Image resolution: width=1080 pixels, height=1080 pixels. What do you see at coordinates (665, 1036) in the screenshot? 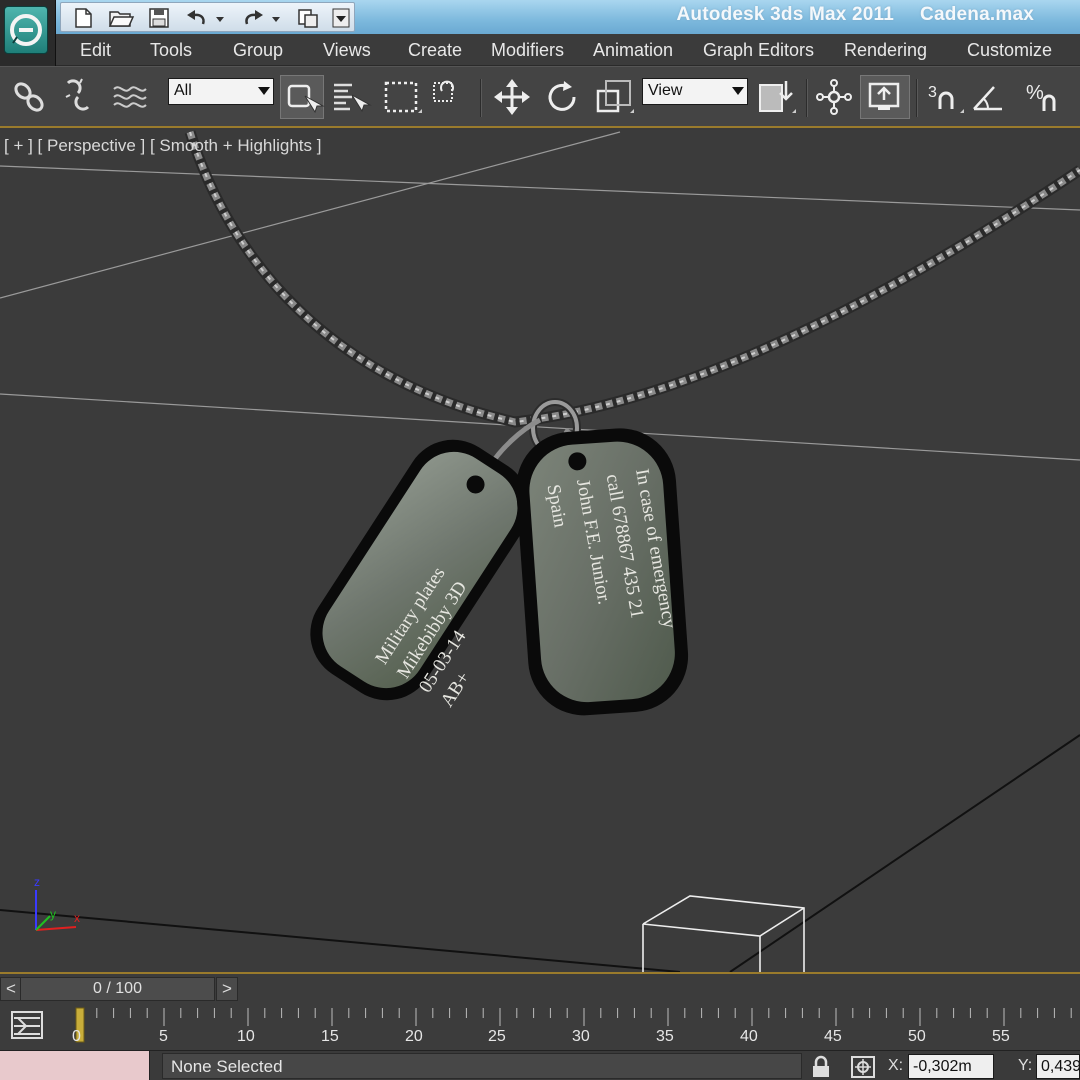
I see `tick-35: 35` at bounding box center [665, 1036].